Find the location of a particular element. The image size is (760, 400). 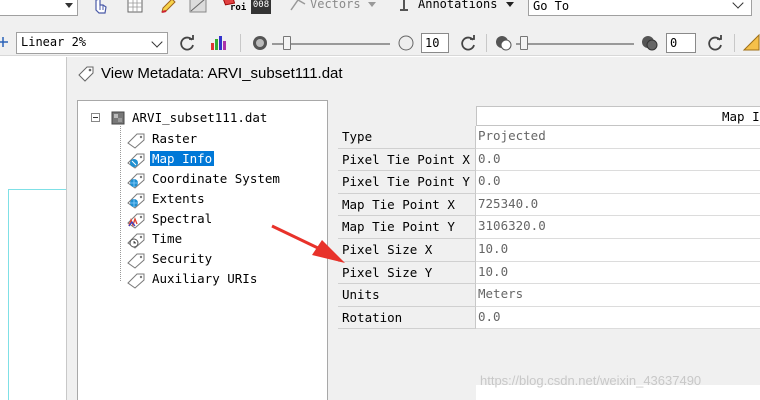

grid-key: Rotation is located at coordinates (372, 317).